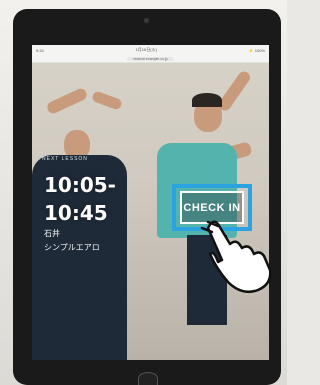 The height and width of the screenshot is (385, 320). Describe the element at coordinates (146, 49) in the screenshot. I see `status-date: 1月16日(火)` at that location.